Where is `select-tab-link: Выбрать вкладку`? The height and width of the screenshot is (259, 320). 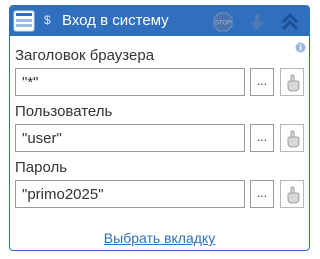
select-tab-link: Выбрать вкладку is located at coordinates (159, 238).